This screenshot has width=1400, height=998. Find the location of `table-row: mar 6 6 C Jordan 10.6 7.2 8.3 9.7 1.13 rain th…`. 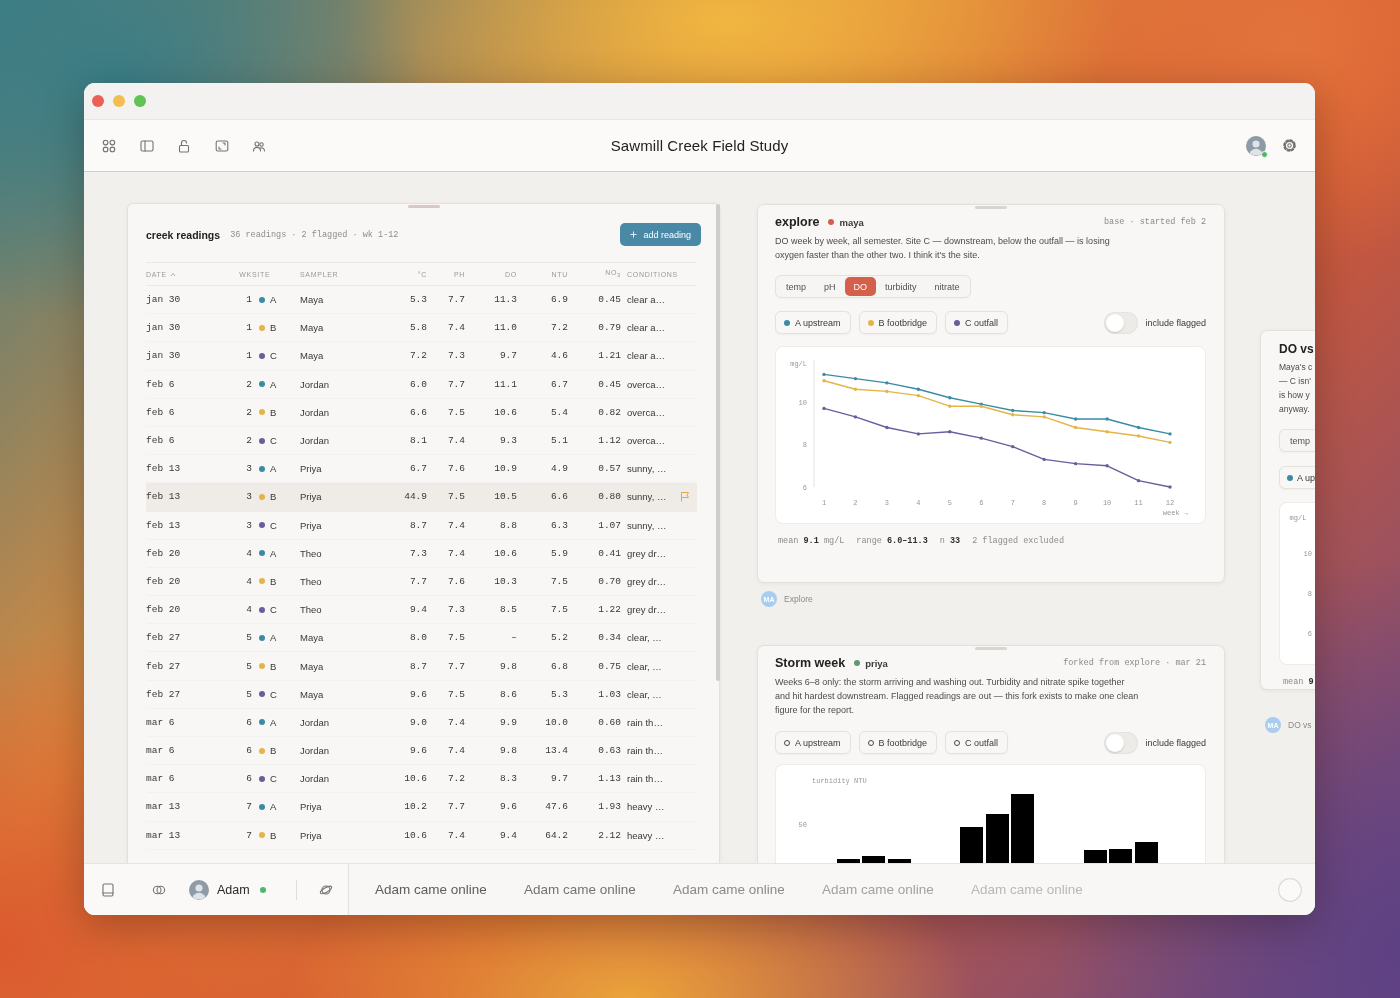

table-row: mar 6 6 C Jordan 10.6 7.2 8.3 9.7 1.13 rain th… is located at coordinates (421, 779).